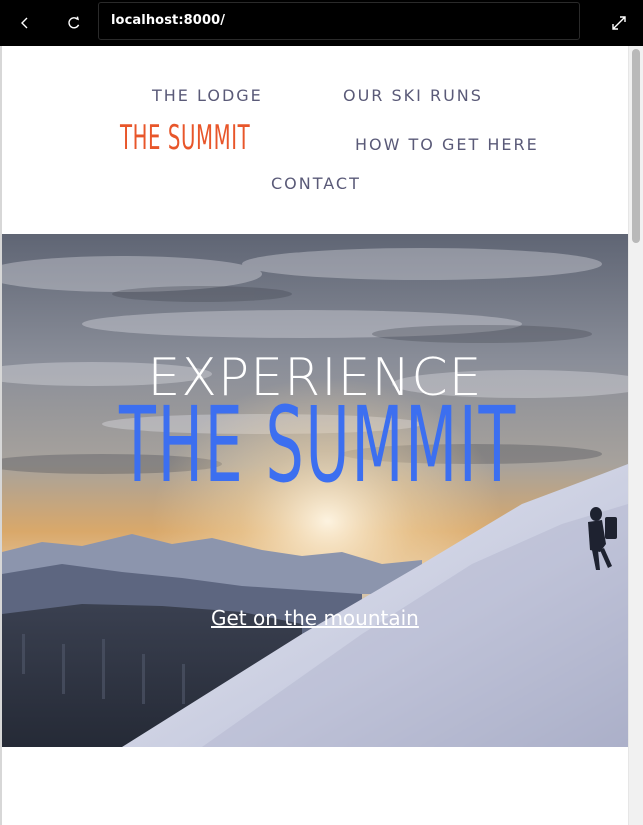  Describe the element at coordinates (447, 144) in the screenshot. I see `nav-link-how-to-get-here: HOW TO GET HERE` at that location.